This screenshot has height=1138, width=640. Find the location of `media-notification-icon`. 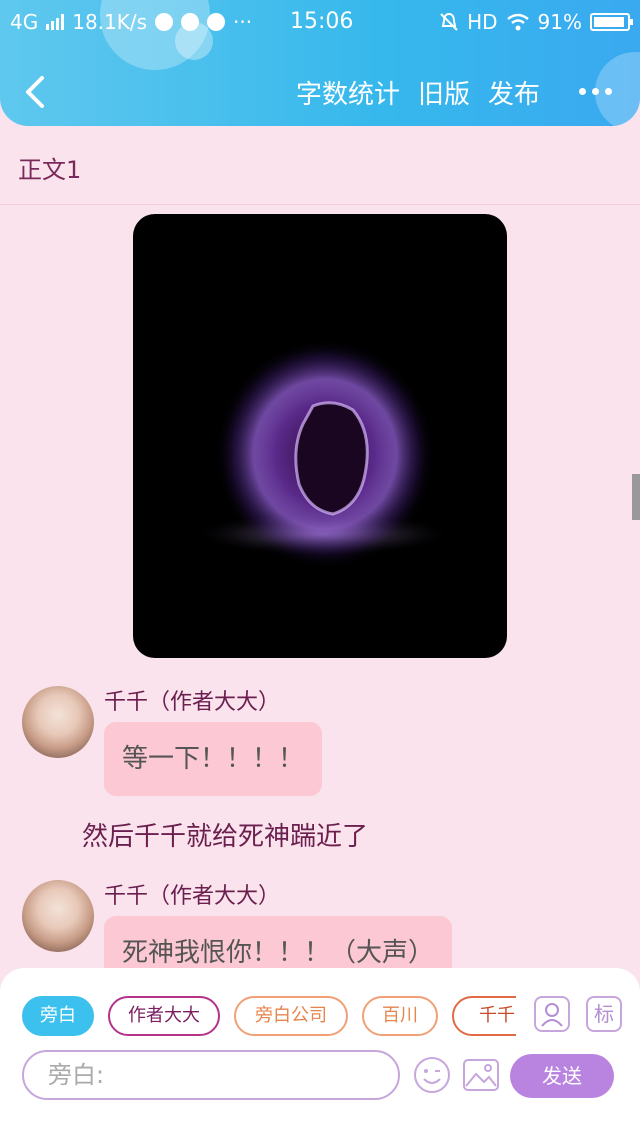

media-notification-icon is located at coordinates (216, 22).